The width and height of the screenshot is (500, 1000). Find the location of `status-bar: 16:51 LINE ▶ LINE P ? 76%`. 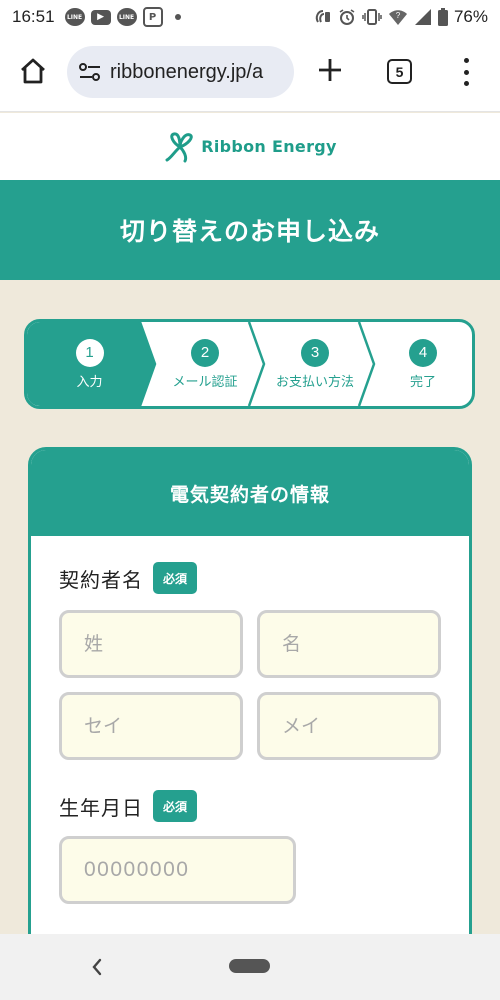

status-bar: 16:51 LINE ▶ LINE P ? 76% is located at coordinates (250, 17).